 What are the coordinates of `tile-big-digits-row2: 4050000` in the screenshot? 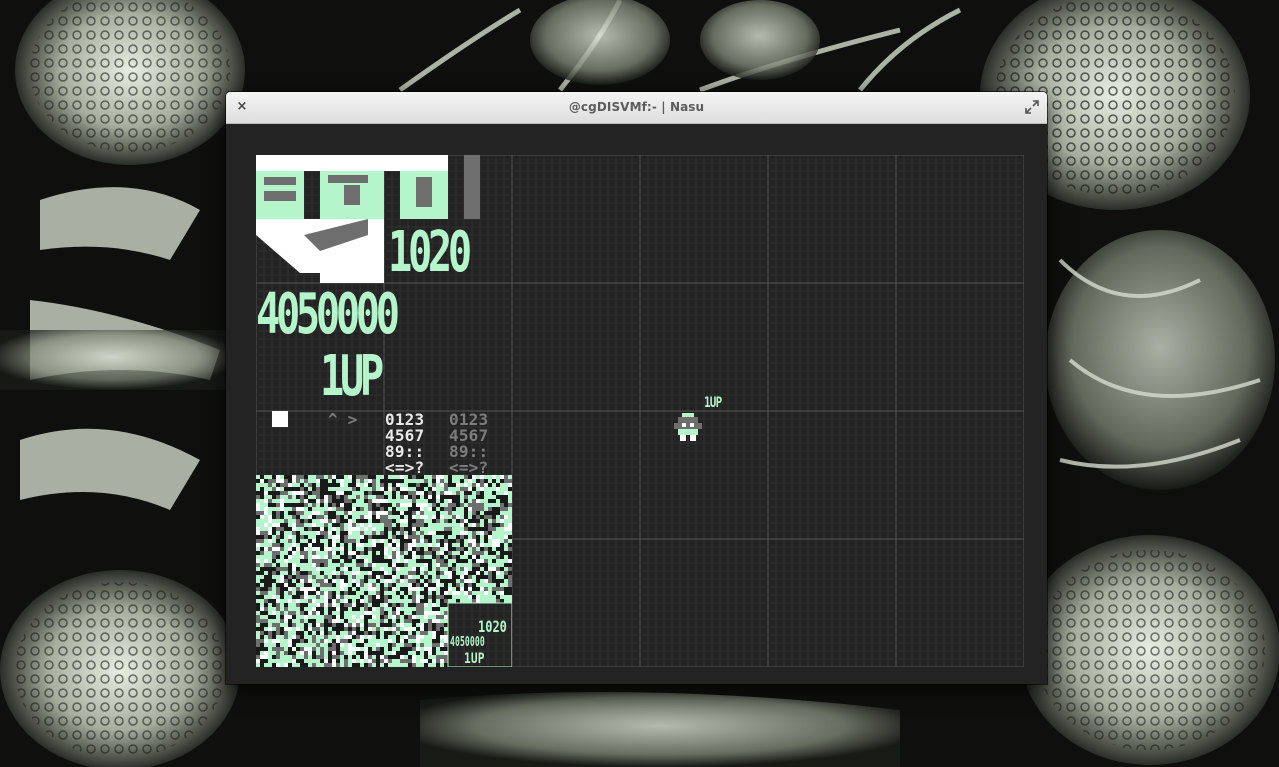 It's located at (328, 314).